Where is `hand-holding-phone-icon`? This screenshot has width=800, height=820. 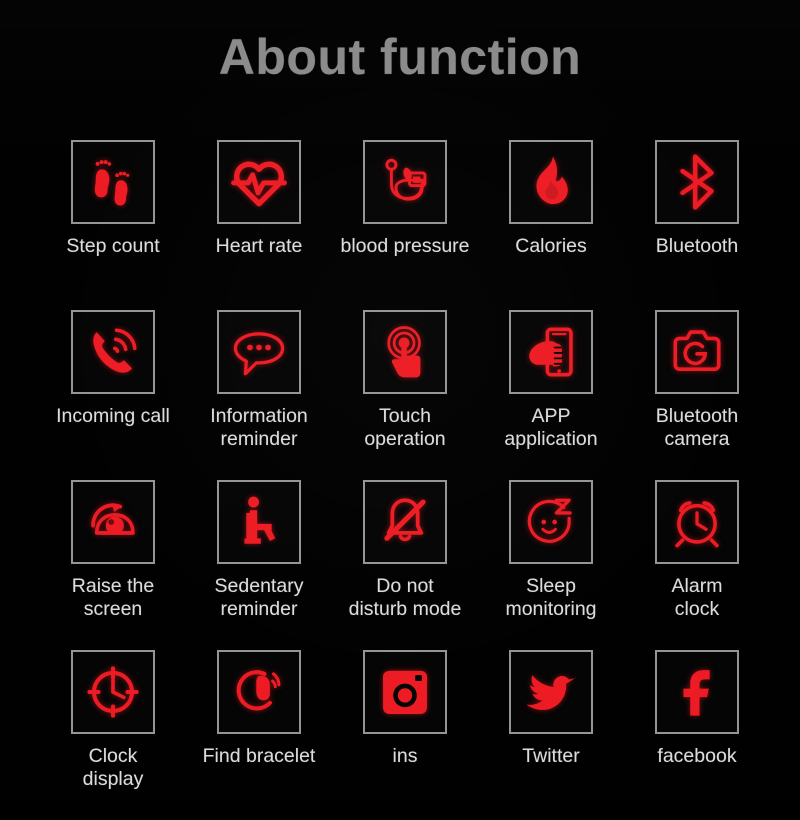
hand-holding-phone-icon is located at coordinates (551, 352).